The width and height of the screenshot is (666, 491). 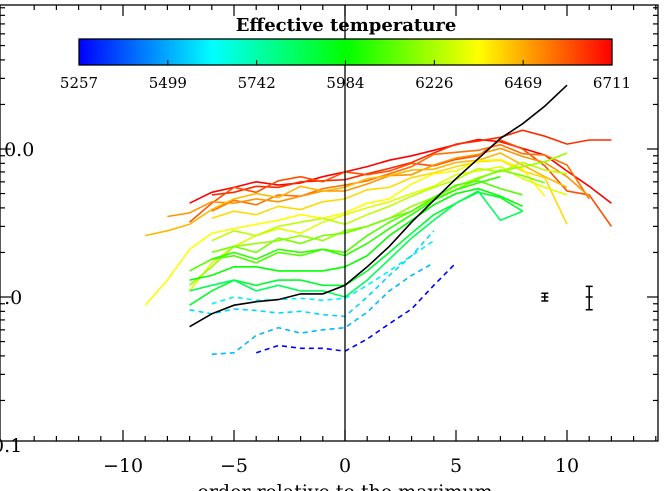 What do you see at coordinates (523, 83) in the screenshot?
I see `colorbar-tick-label: 6469` at bounding box center [523, 83].